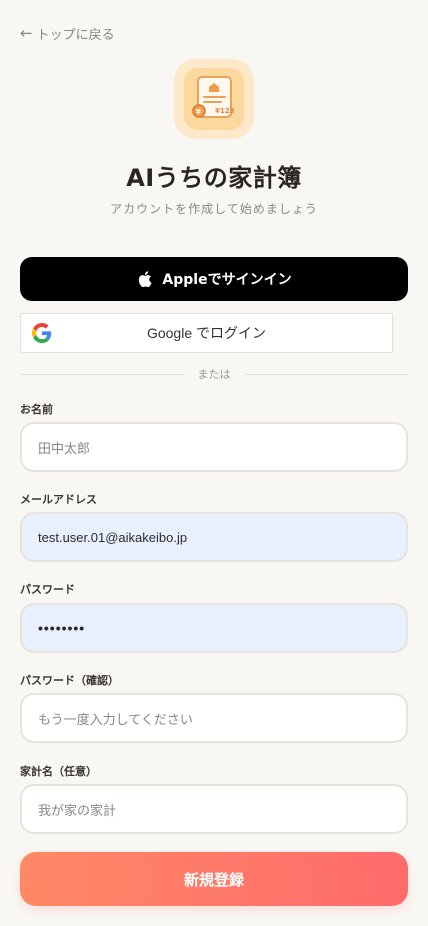 This screenshot has width=428, height=926. I want to click on divider-text: または, so click(214, 374).